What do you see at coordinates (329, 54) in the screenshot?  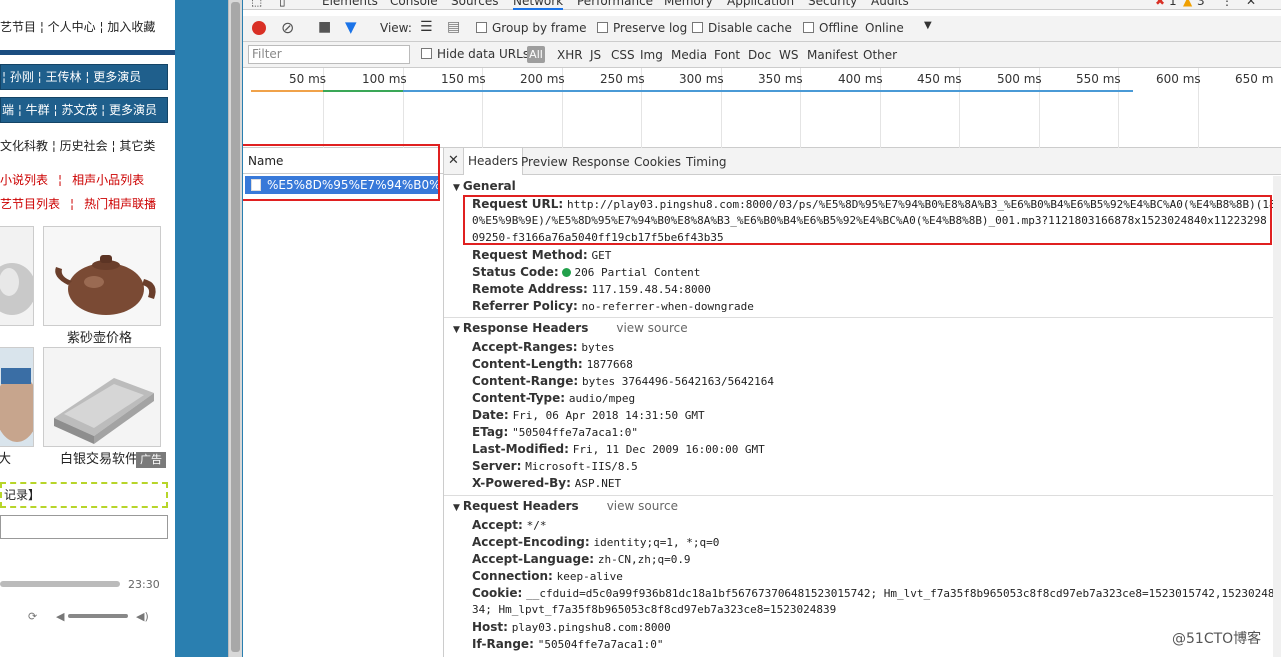 I see `filter-input: Filter` at bounding box center [329, 54].